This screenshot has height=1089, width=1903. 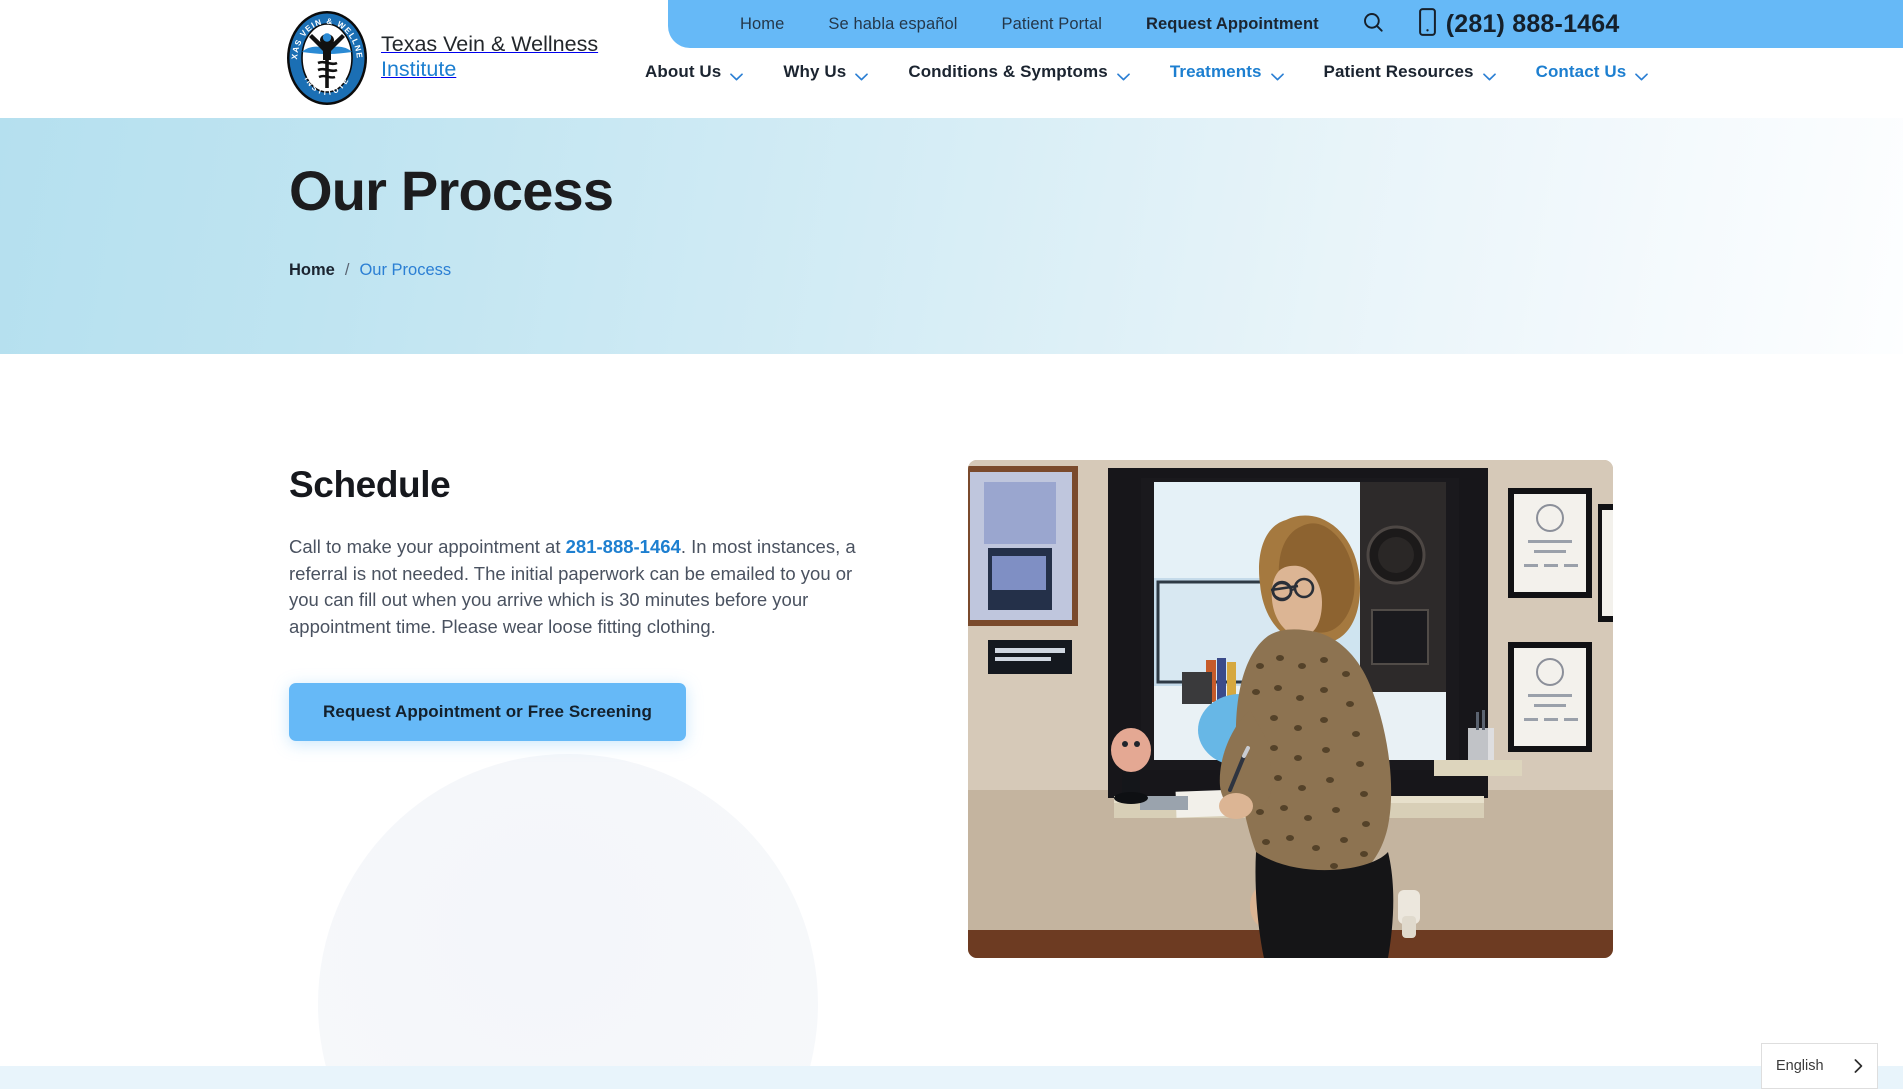 What do you see at coordinates (683, 71) in the screenshot?
I see `nav-label: About Us` at bounding box center [683, 71].